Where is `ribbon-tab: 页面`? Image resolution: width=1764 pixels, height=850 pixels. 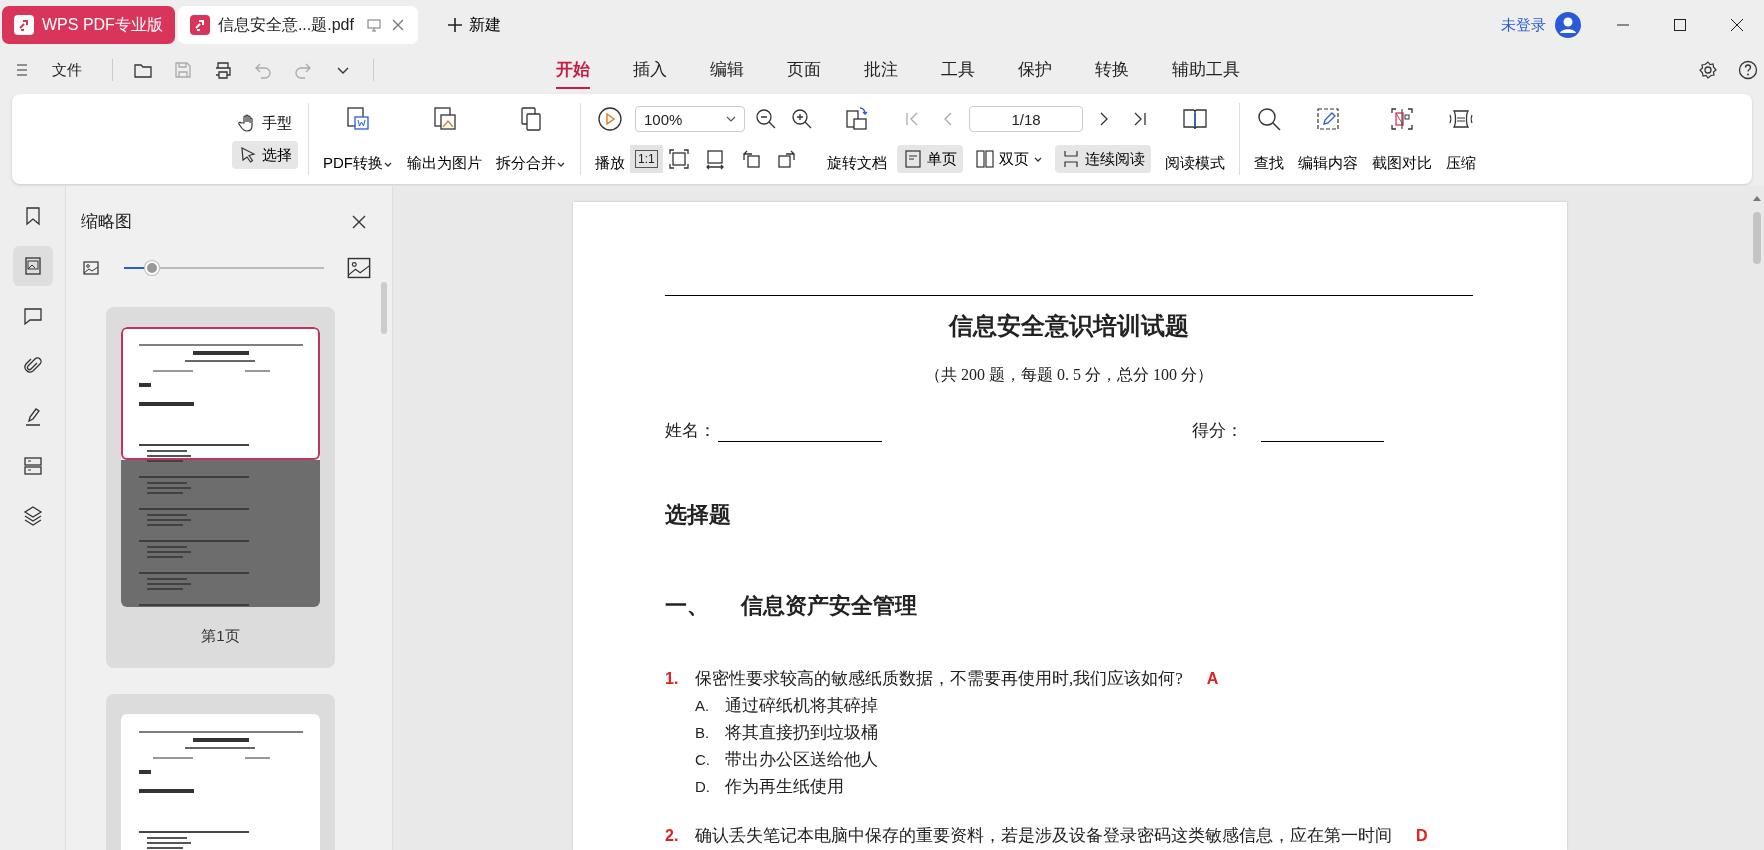 ribbon-tab: 页面 is located at coordinates (804, 70).